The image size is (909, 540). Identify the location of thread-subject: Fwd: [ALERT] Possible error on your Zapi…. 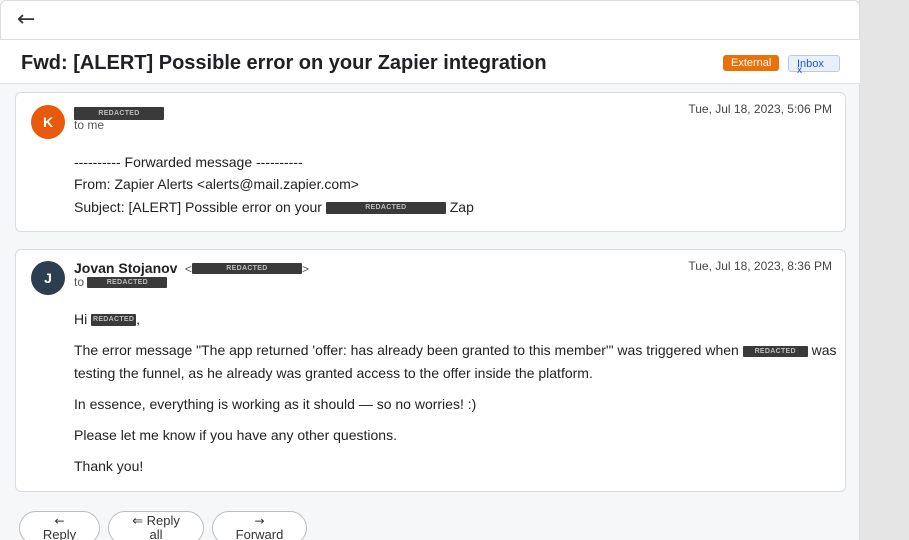
(284, 63).